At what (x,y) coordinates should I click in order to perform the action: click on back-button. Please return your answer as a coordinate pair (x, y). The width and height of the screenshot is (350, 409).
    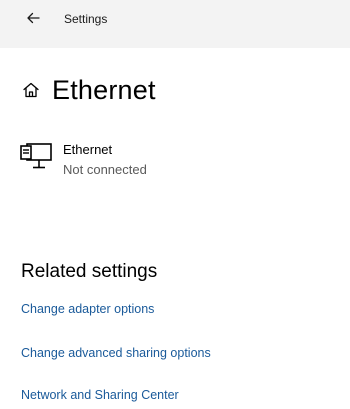
    Looking at the image, I should click on (33, 18).